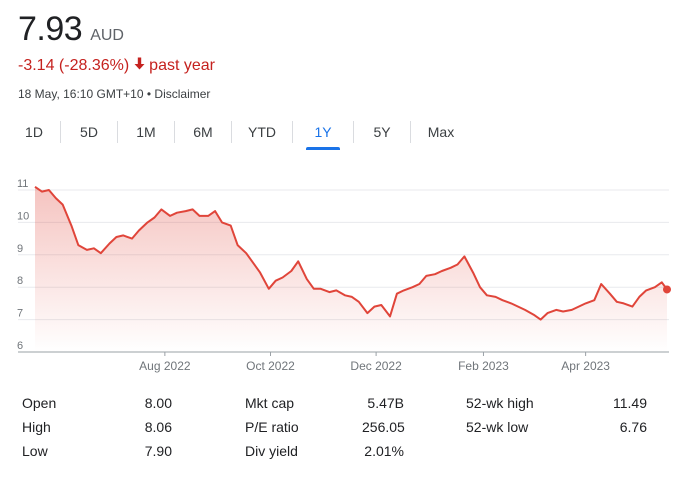 This screenshot has width=691, height=478. What do you see at coordinates (158, 427) in the screenshot?
I see `high-value: 8.06` at bounding box center [158, 427].